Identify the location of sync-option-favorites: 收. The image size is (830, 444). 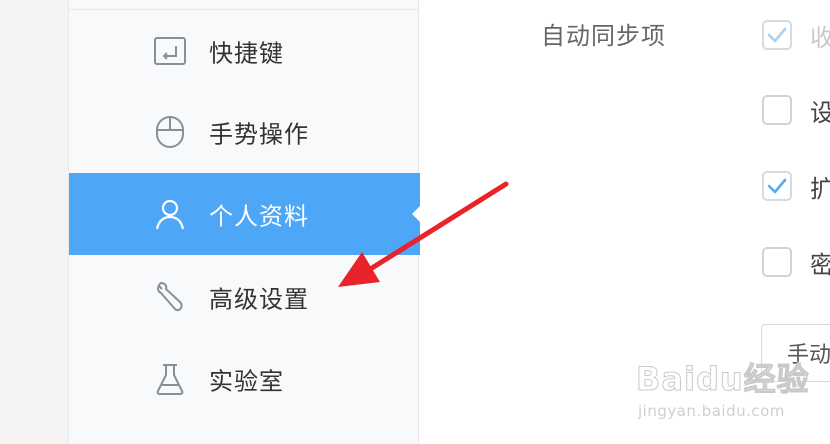
(796, 35).